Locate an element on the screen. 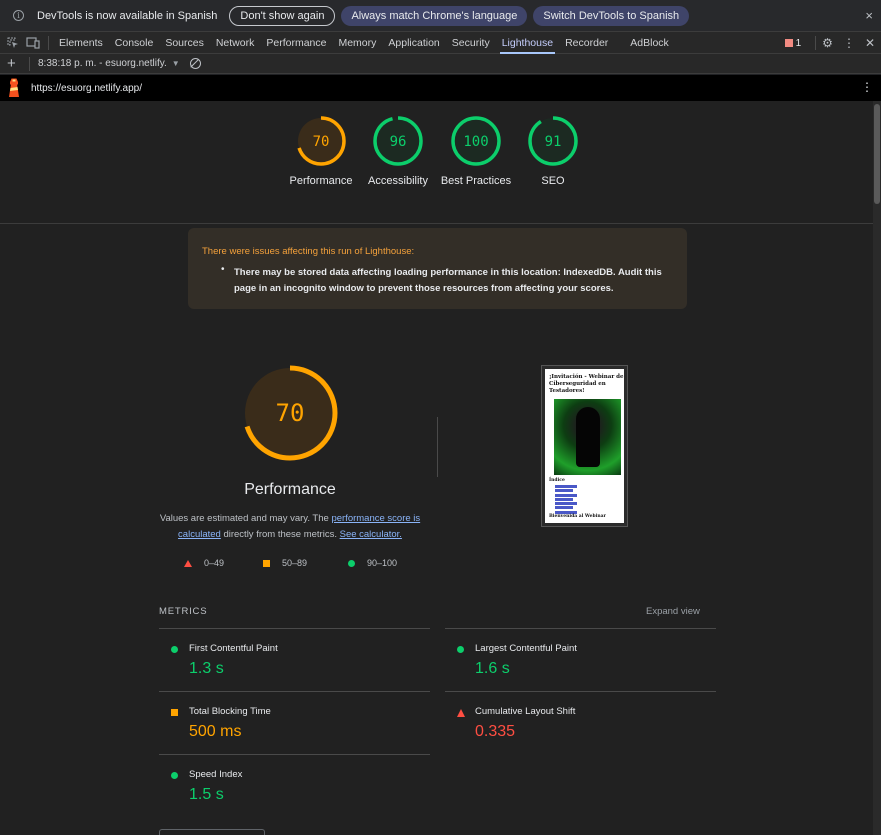 Image resolution: width=881 pixels, height=835 pixels. info-icon: i is located at coordinates (18, 15).